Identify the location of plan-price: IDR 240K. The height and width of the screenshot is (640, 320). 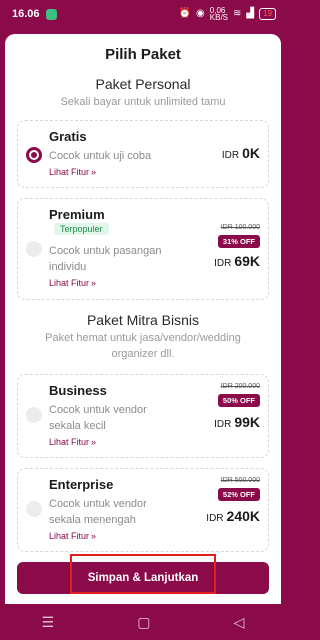
(233, 516).